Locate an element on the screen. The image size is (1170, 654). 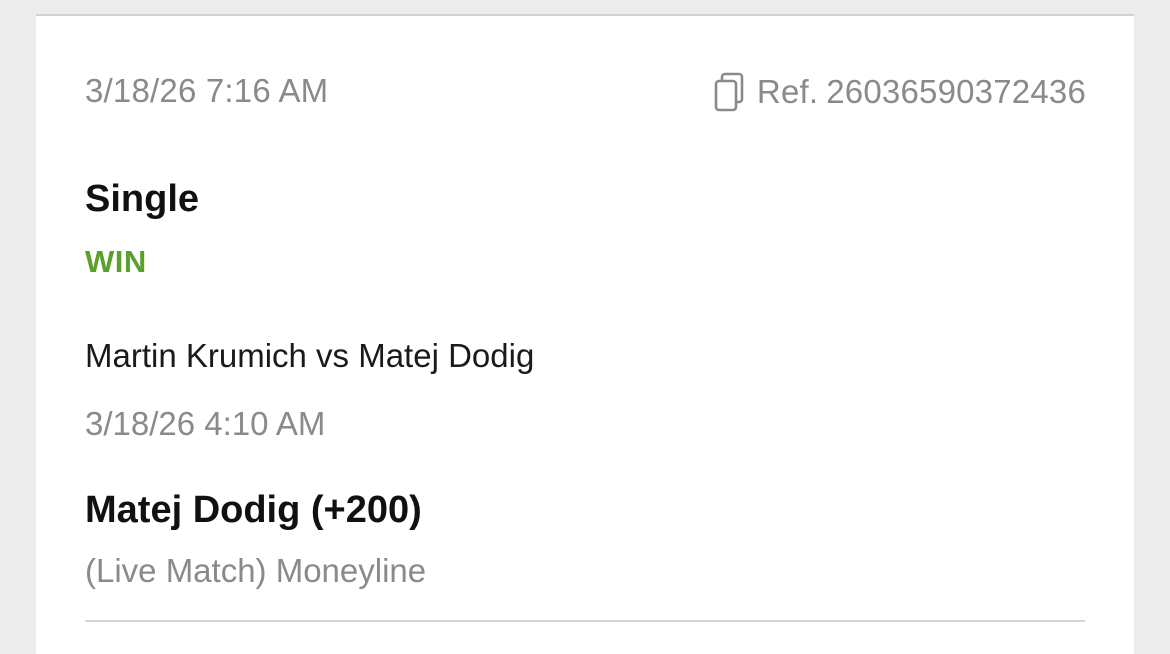
divider is located at coordinates (585, 621).